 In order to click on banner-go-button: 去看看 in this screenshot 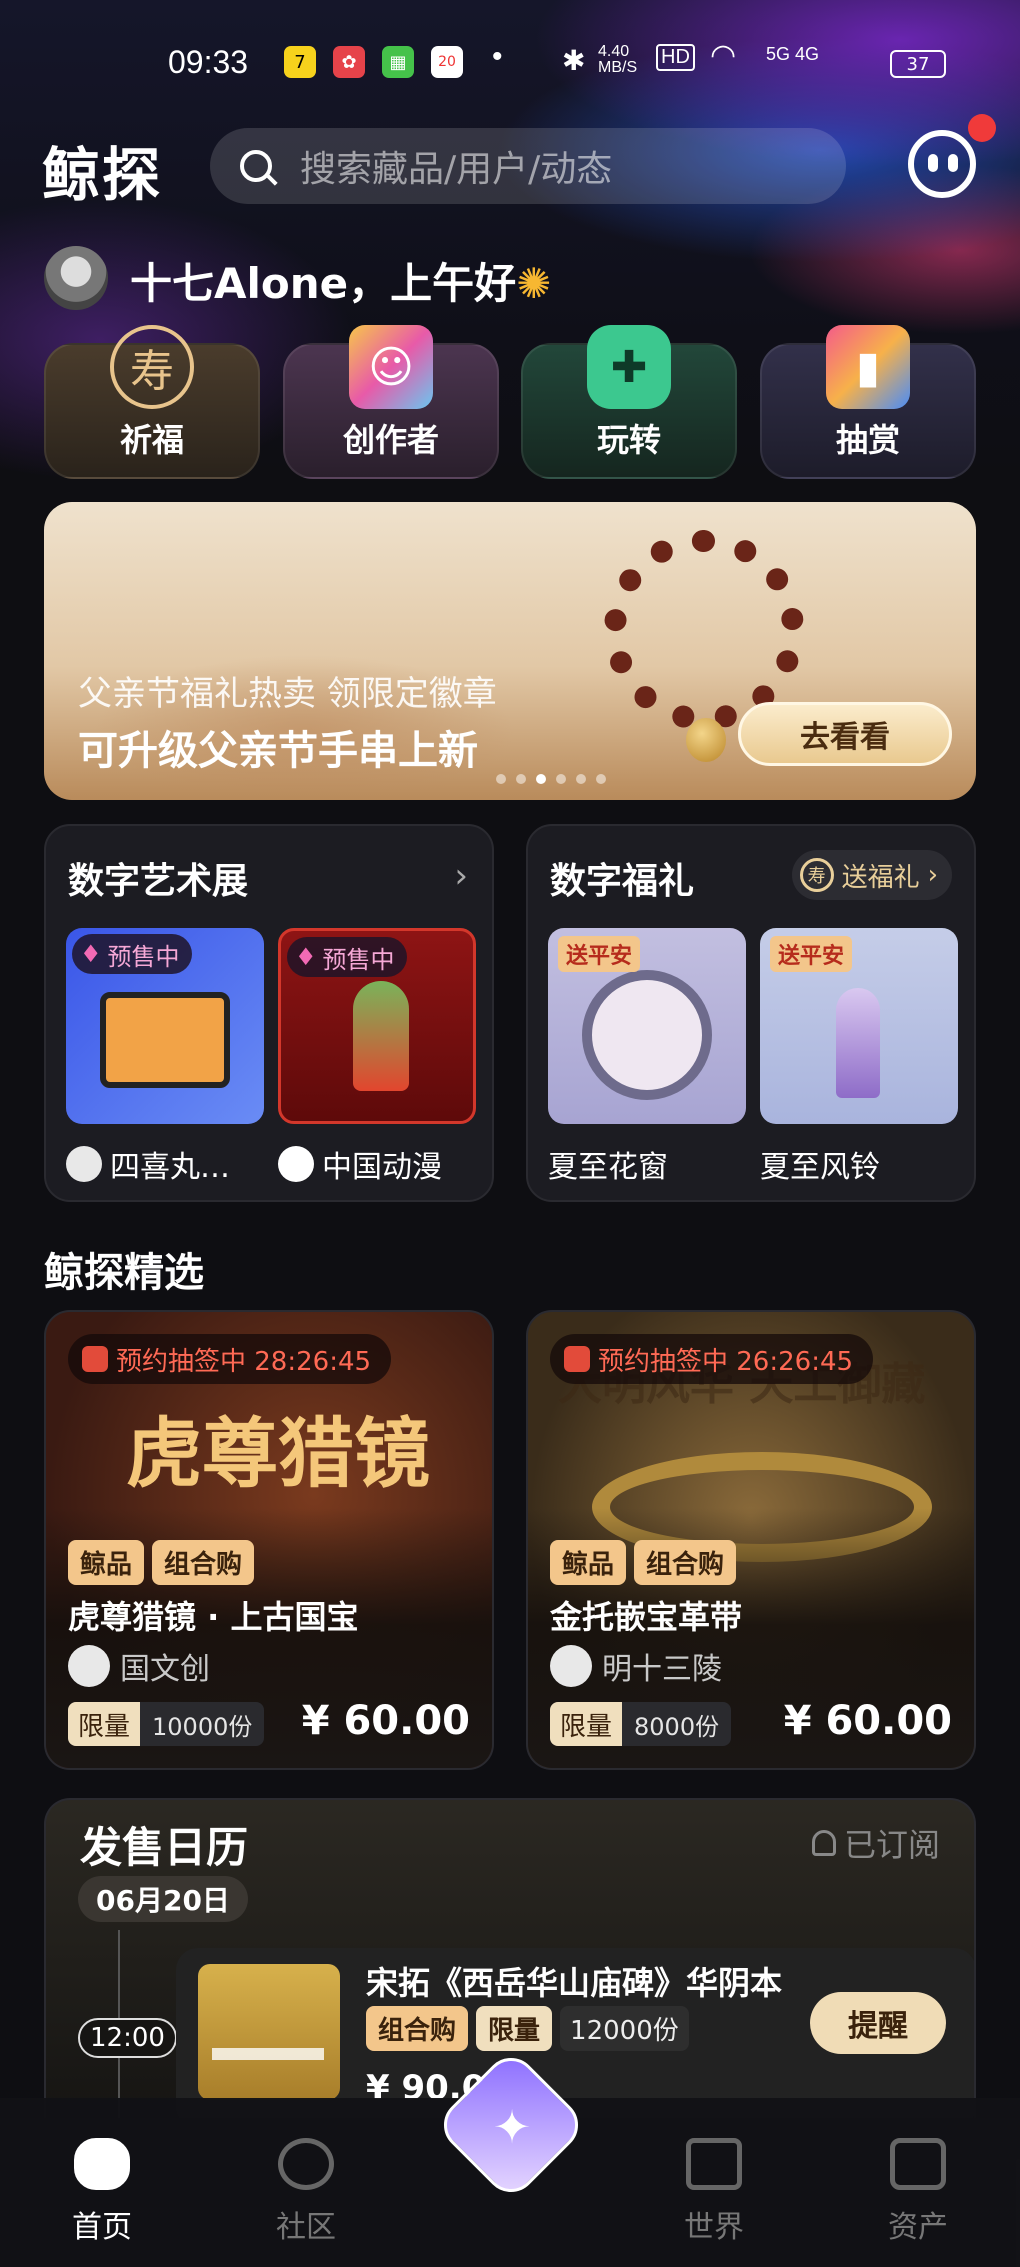, I will do `click(845, 734)`.